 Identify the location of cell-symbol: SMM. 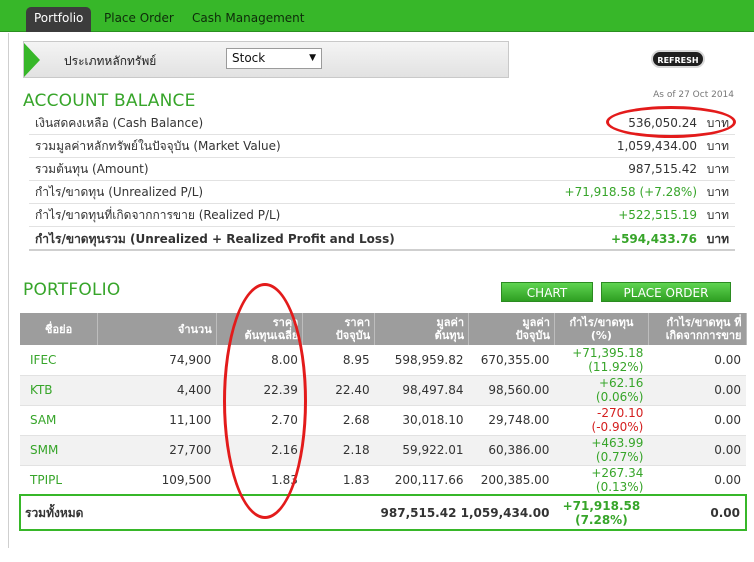
(59, 450).